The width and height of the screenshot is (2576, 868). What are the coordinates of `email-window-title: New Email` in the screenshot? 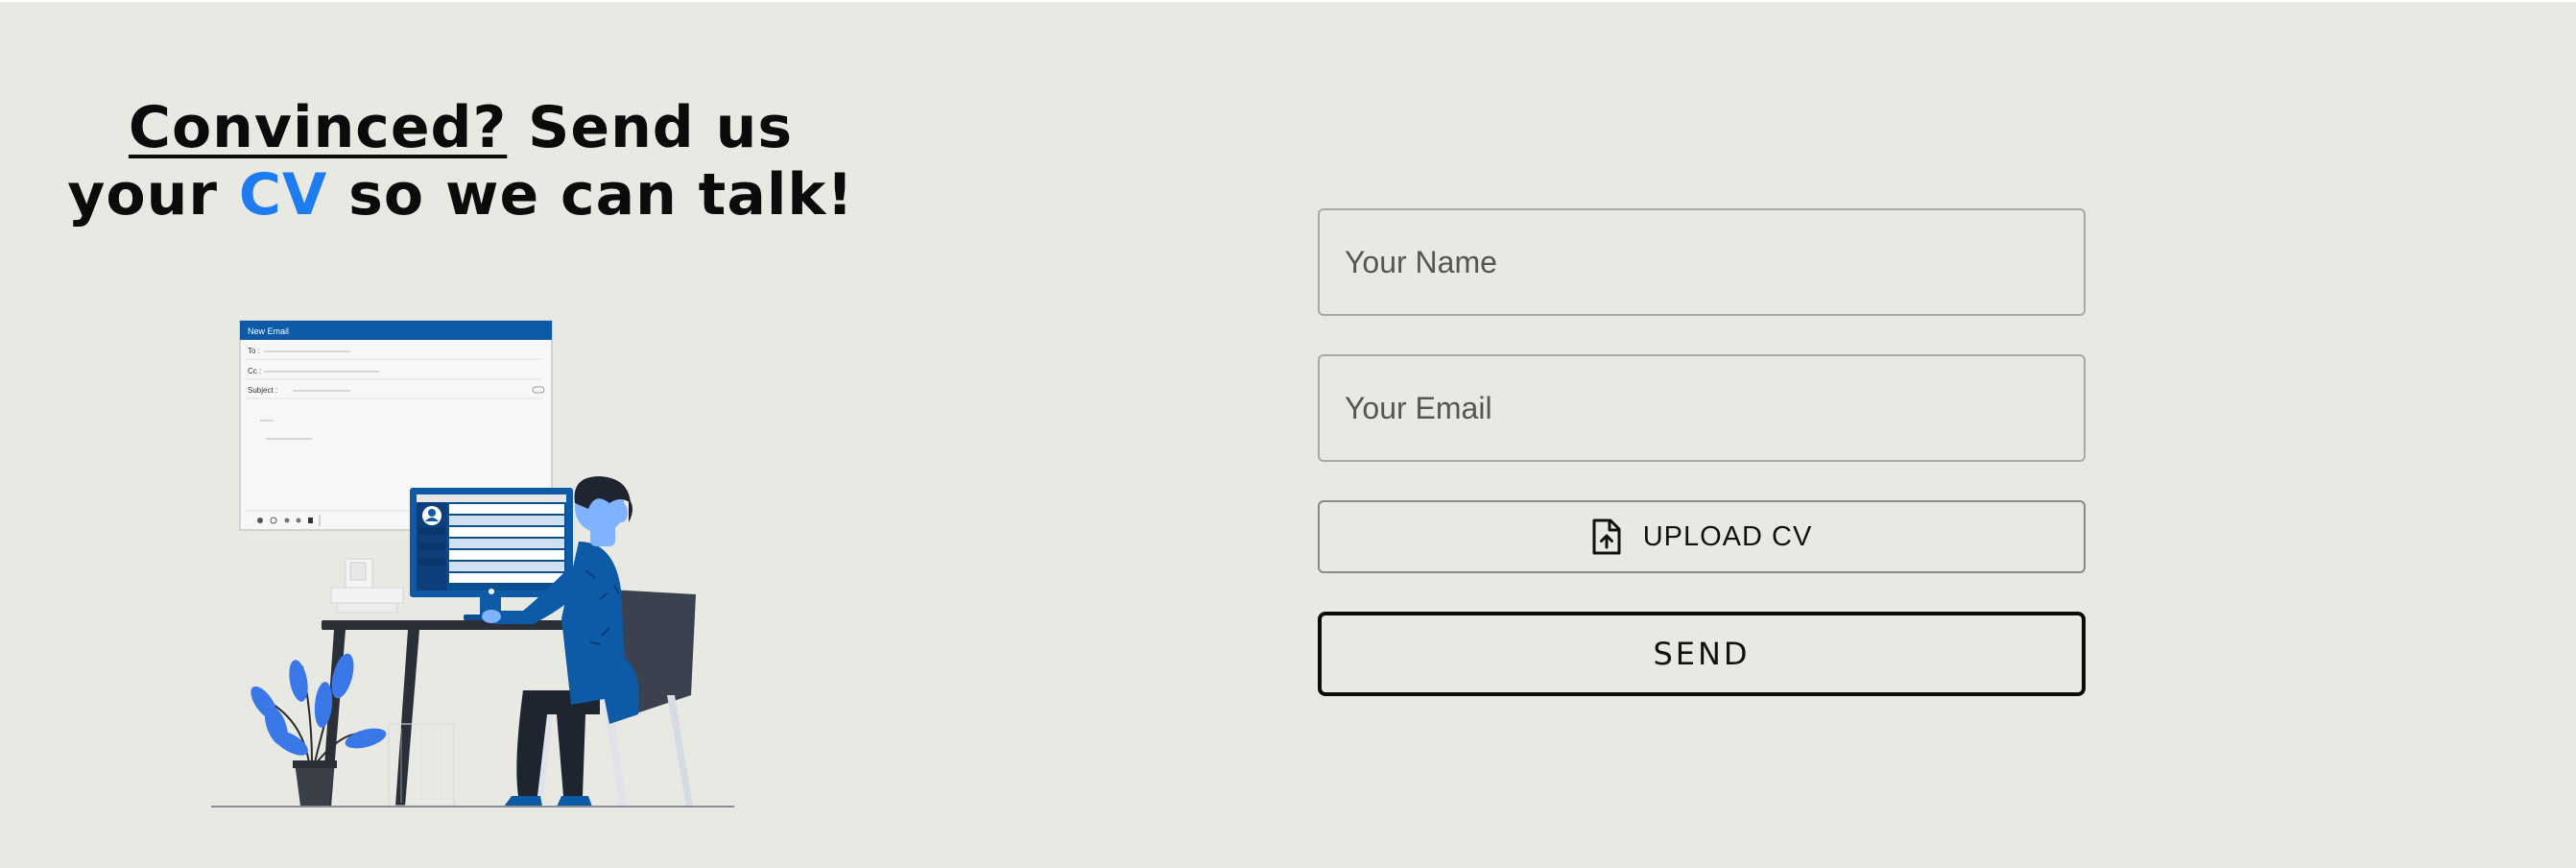 It's located at (268, 331).